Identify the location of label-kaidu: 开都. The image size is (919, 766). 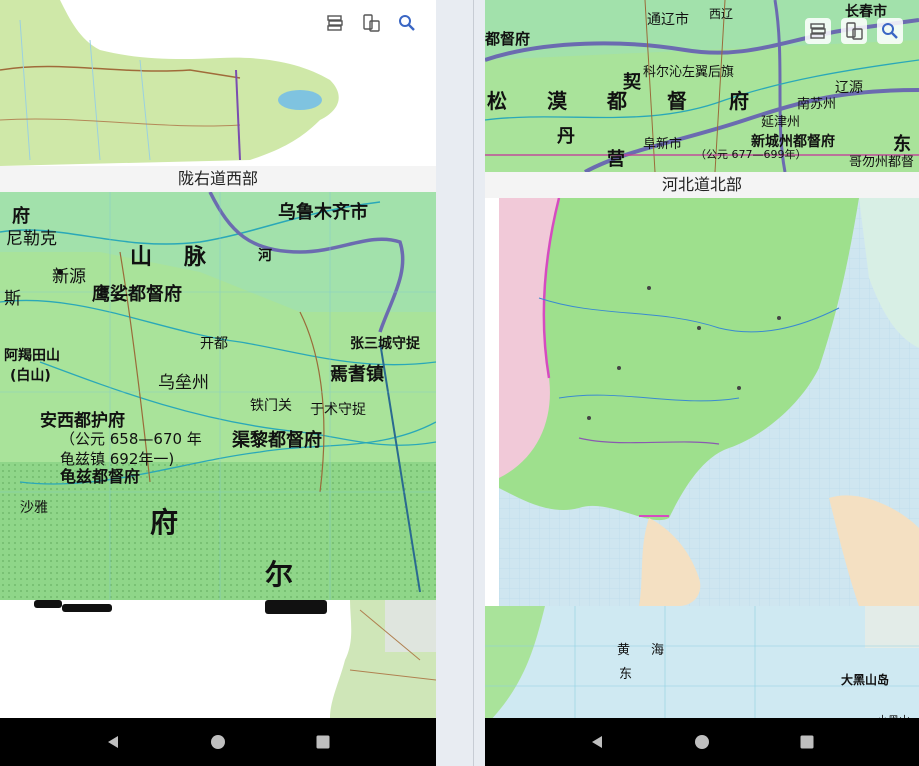
(214, 344).